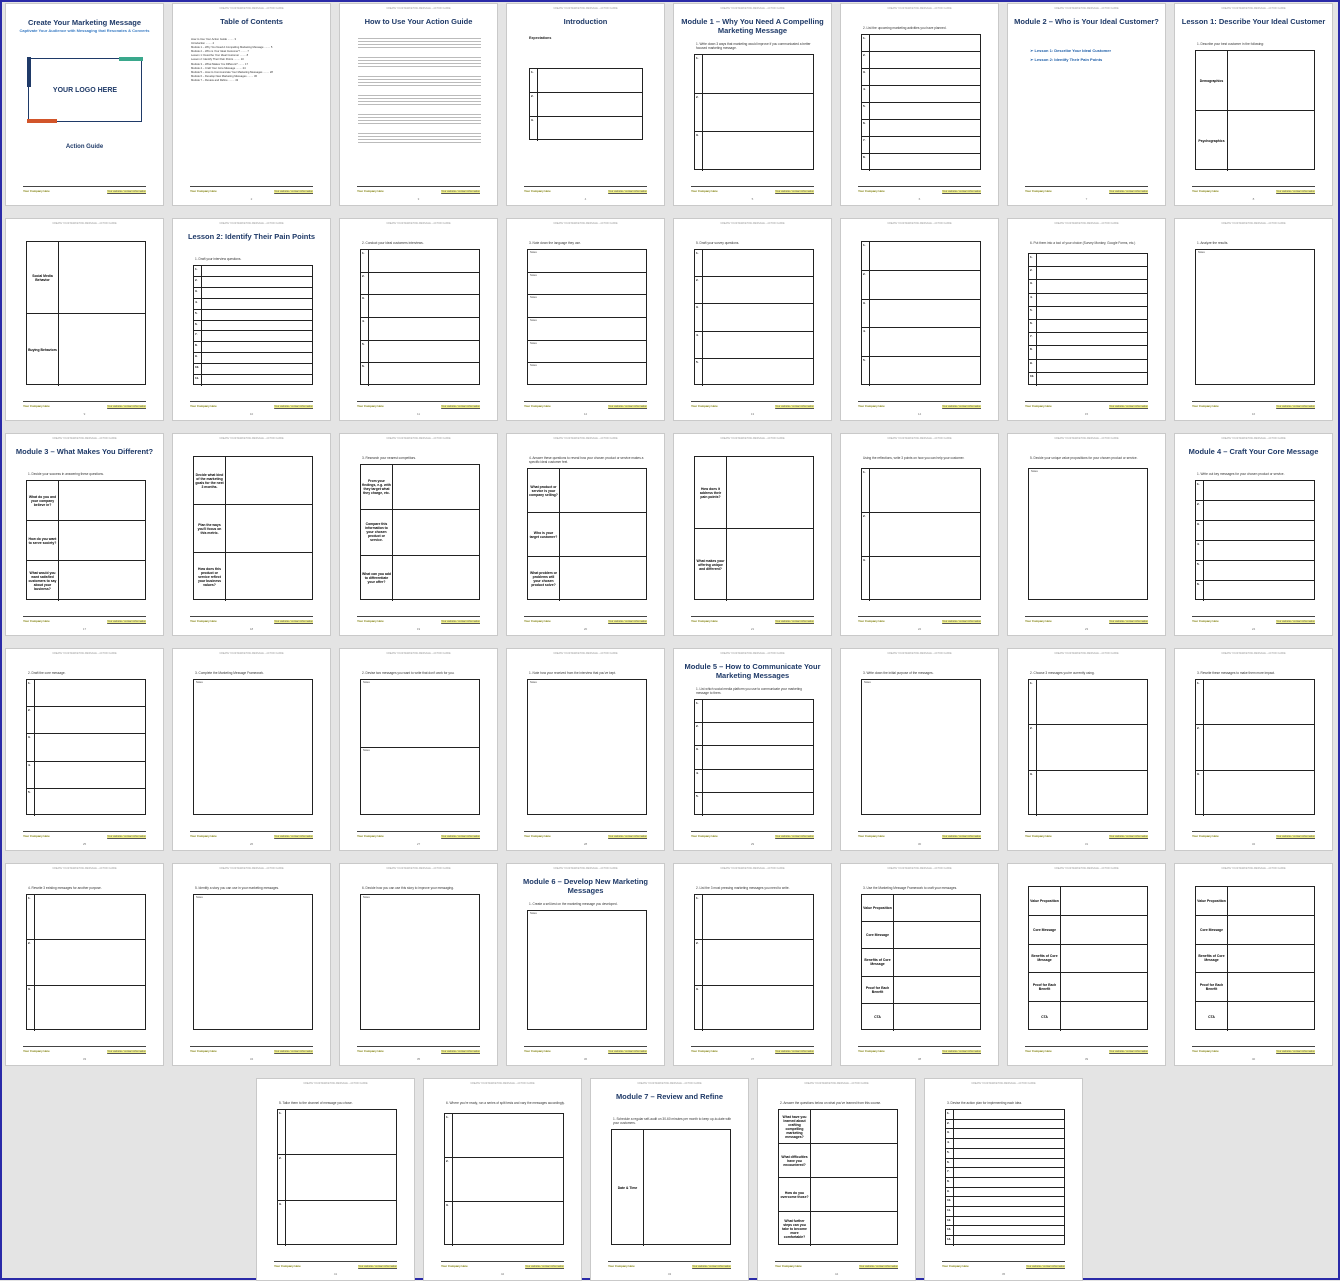 The width and height of the screenshot is (1340, 1281). I want to click on table-row: CTA, so click(921, 1017).